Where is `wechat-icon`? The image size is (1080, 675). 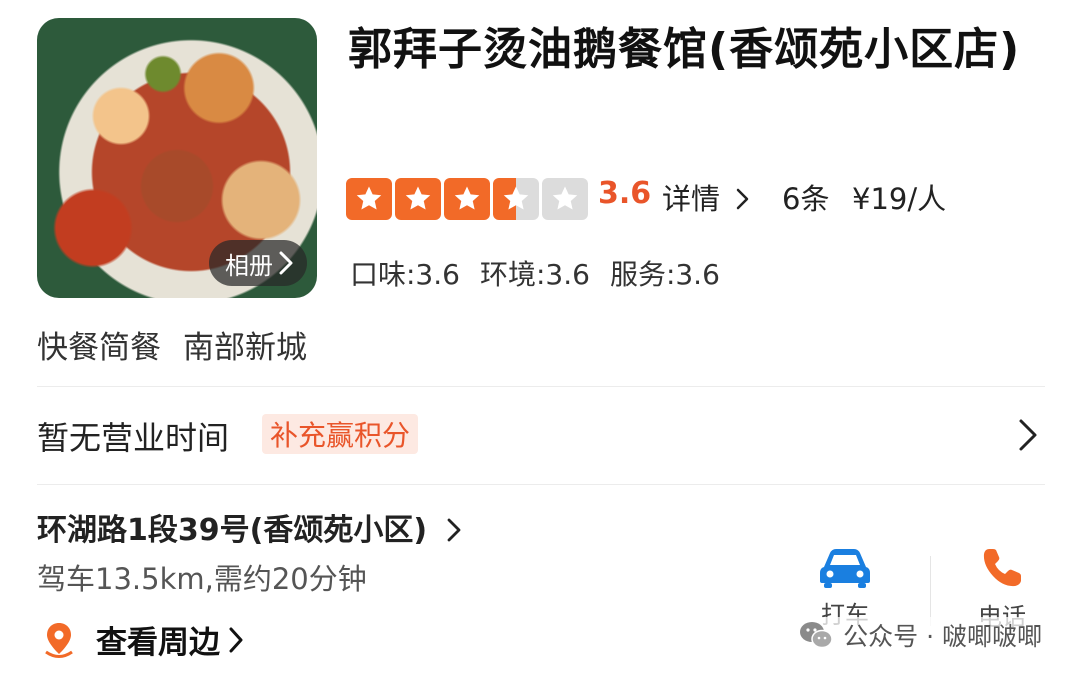
wechat-icon is located at coordinates (816, 635).